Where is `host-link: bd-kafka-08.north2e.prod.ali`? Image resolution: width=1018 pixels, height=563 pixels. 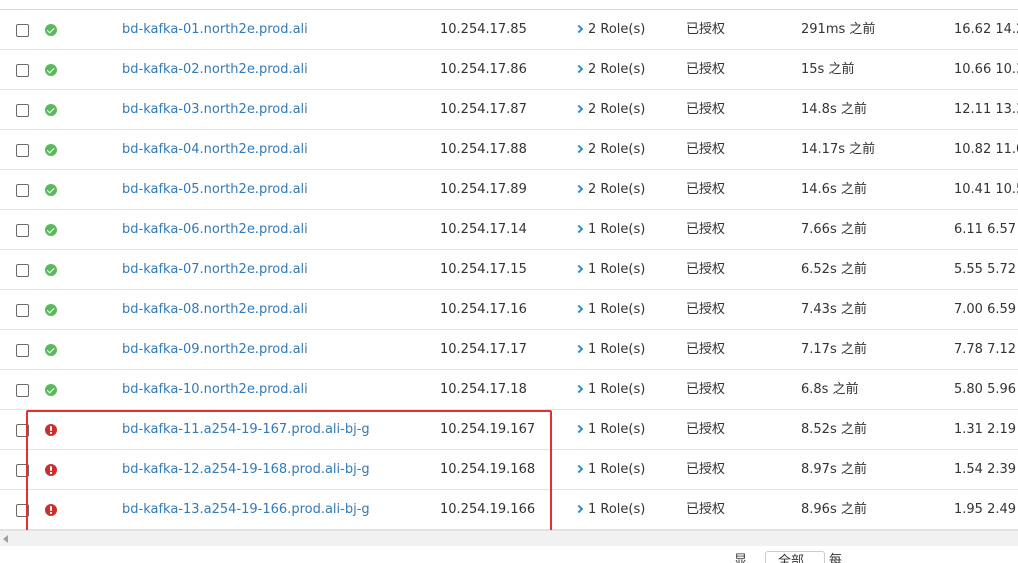
host-link: bd-kafka-08.north2e.prod.ali is located at coordinates (215, 310).